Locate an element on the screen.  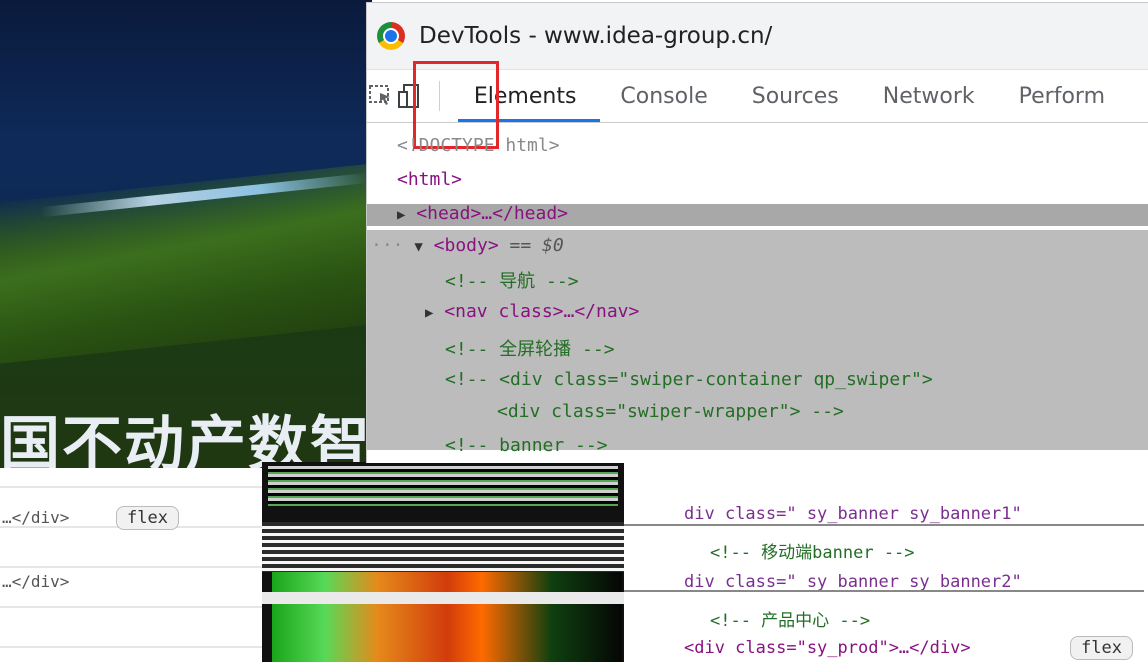
dom-comment-mobile-banner: <!-- 移动端banner --> is located at coordinates (812, 550).